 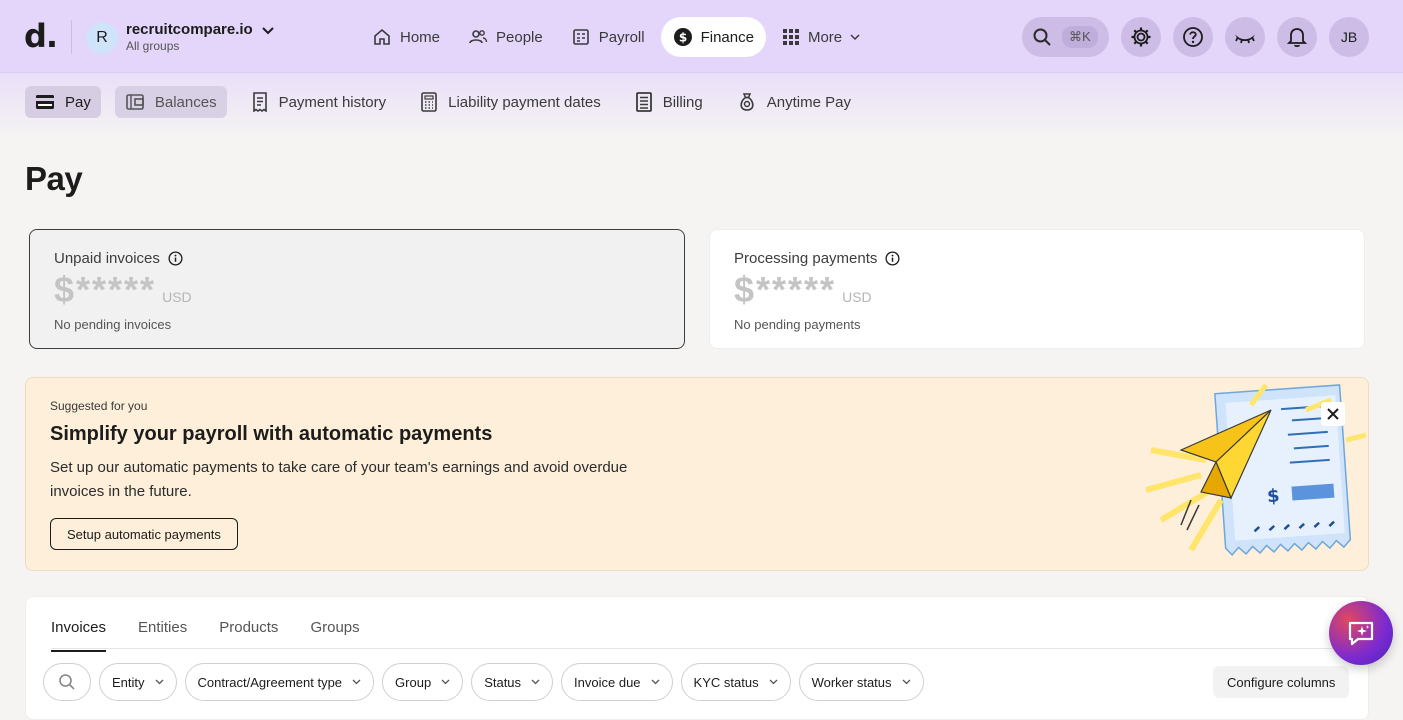 What do you see at coordinates (102, 37) in the screenshot?
I see `org-avatar: R` at bounding box center [102, 37].